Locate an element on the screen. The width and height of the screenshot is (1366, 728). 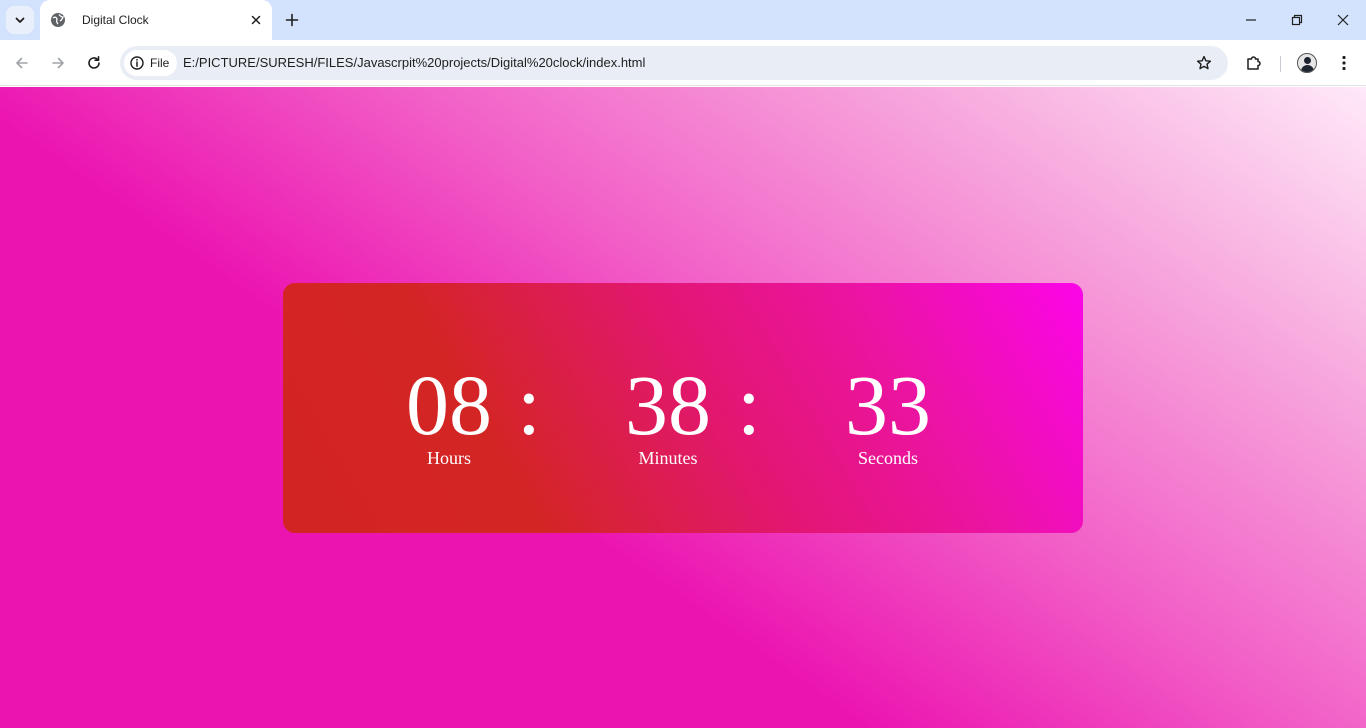
bookmark-button is located at coordinates (1204, 63).